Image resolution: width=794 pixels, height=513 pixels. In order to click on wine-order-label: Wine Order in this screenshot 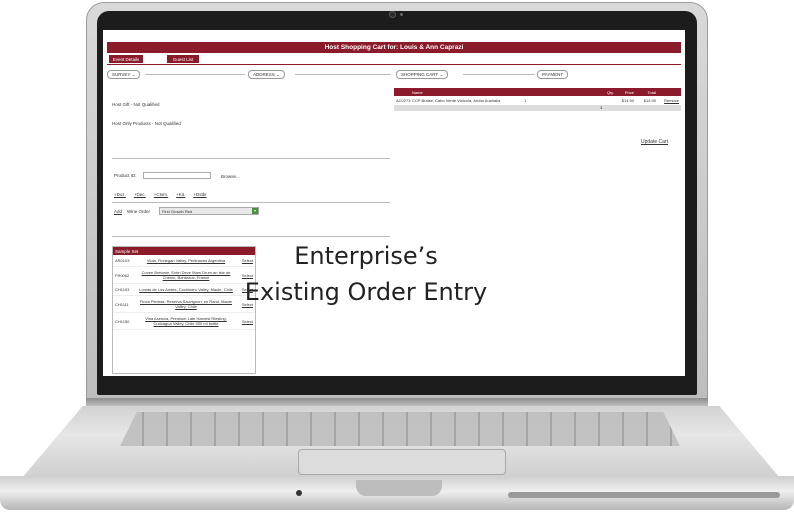, I will do `click(139, 211)`.